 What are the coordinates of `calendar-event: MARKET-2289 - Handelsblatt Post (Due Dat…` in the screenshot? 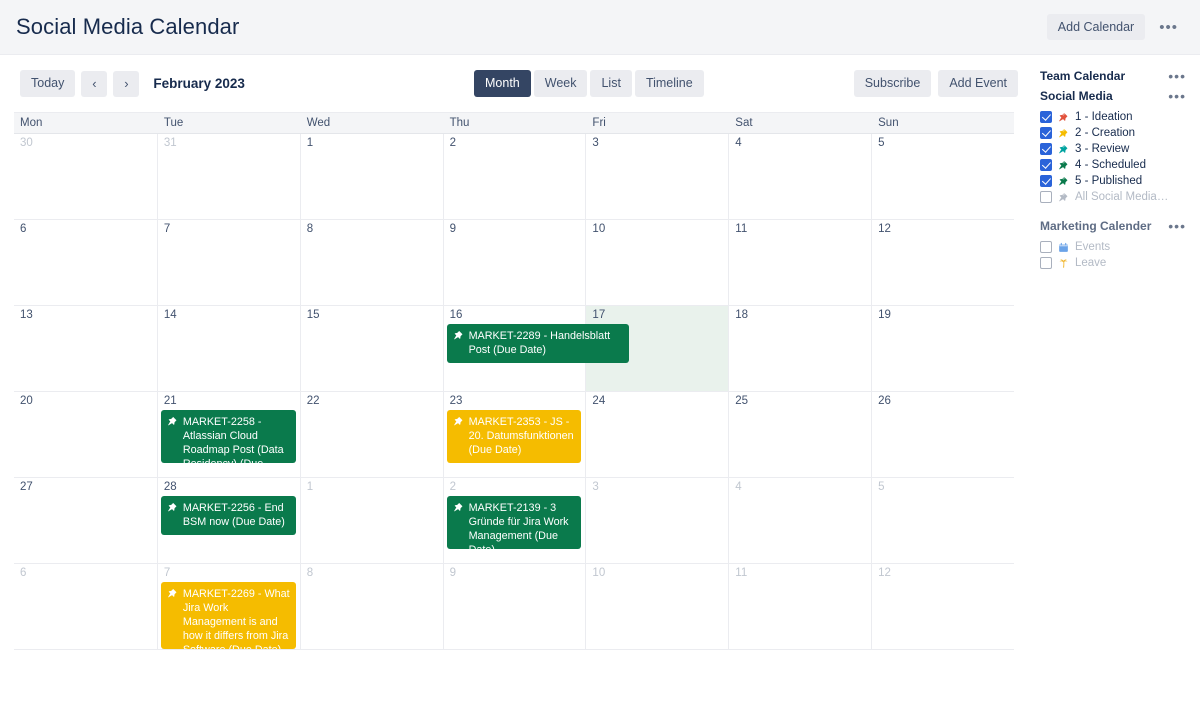 It's located at (537, 343).